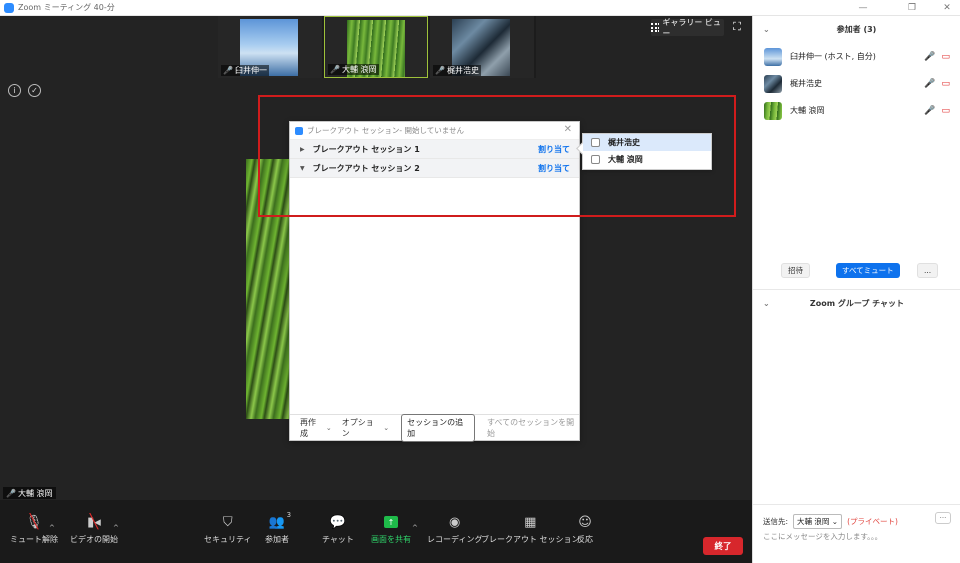  Describe the element at coordinates (316, 428) in the screenshot. I see `recreate-dropdown: 再作成 ⌄` at that location.